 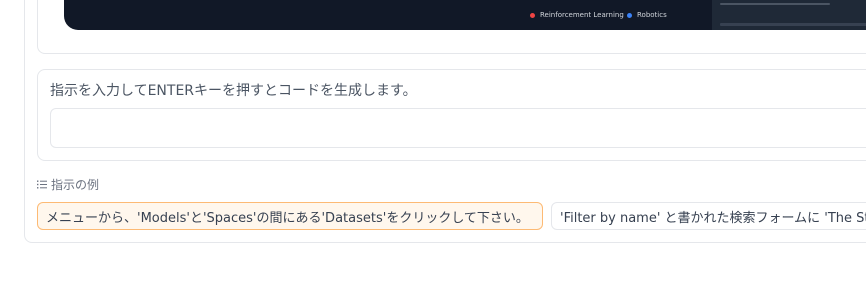 I want to click on prompt-input, so click(x=458, y=128).